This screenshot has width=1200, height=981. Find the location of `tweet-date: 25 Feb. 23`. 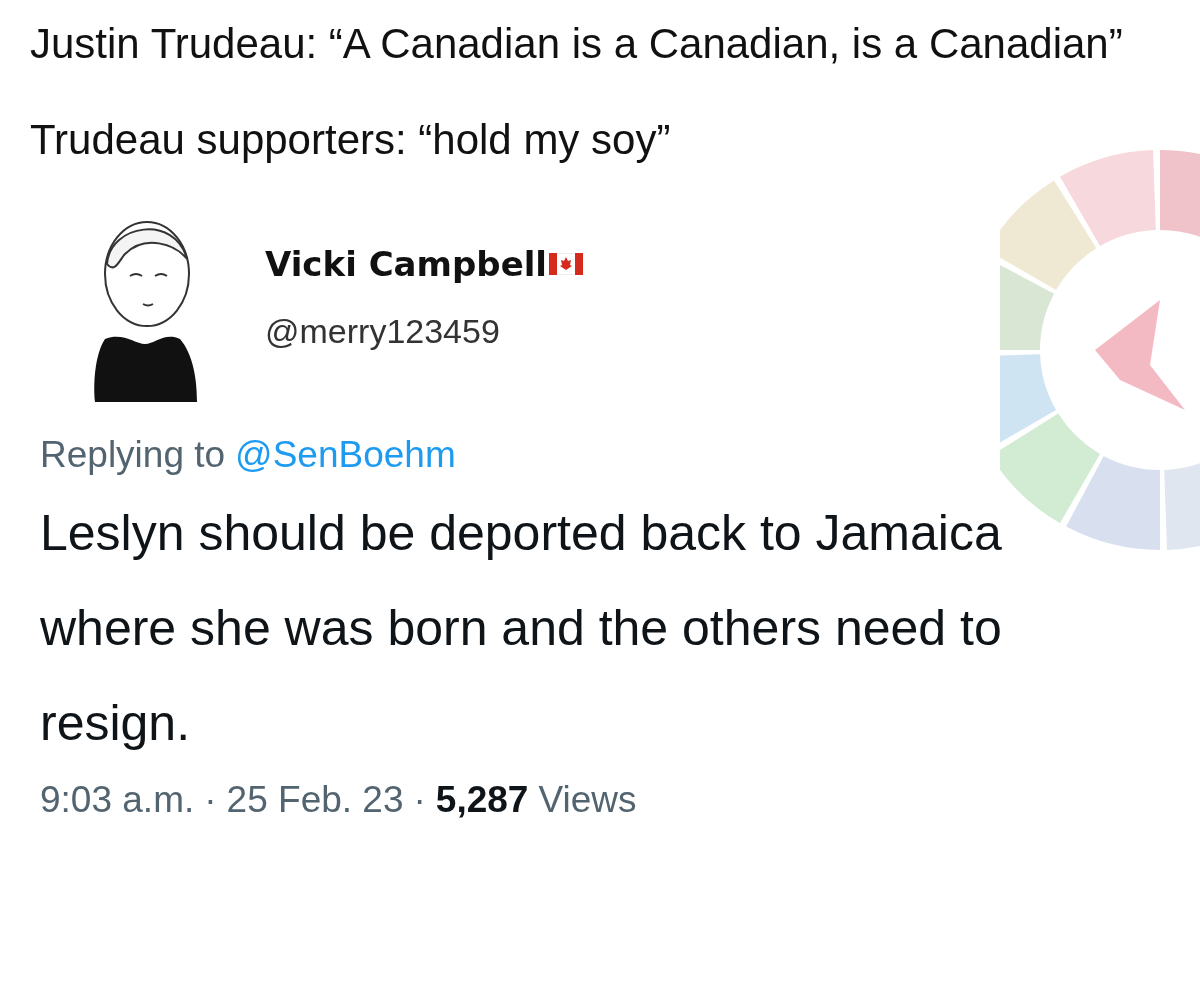

tweet-date: 25 Feb. 23 is located at coordinates (315, 800).